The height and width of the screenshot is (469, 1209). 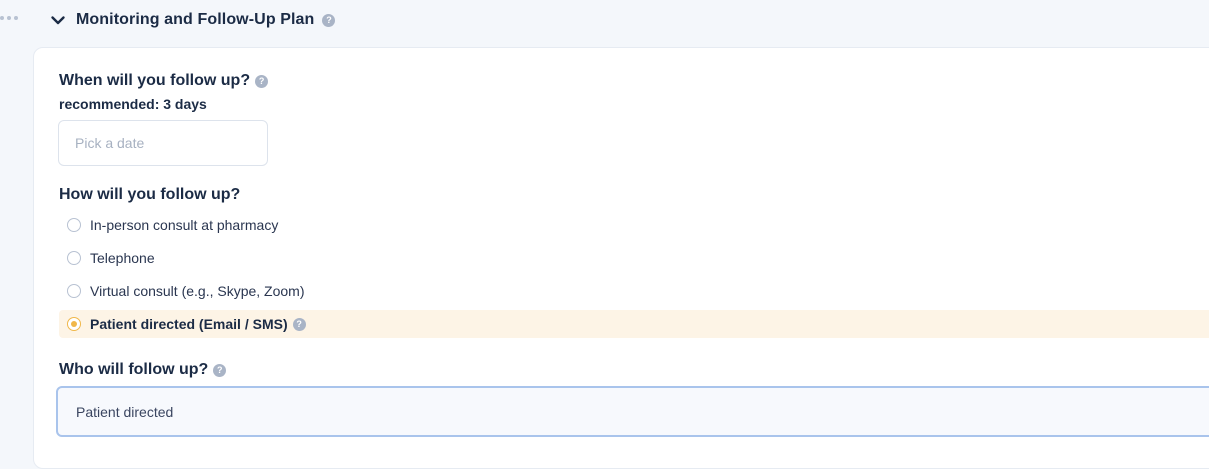 I want to click on radio-option-telephone: Telephone, so click(x=634, y=258).